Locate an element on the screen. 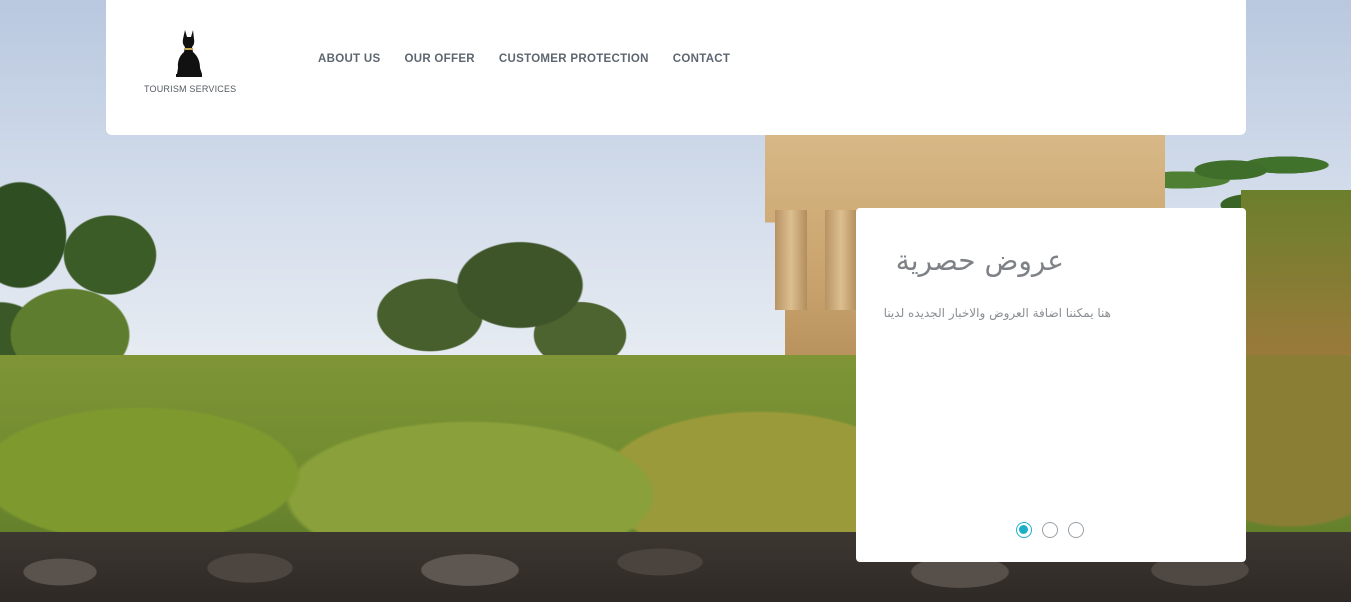 This screenshot has height=602, width=1351. brand-tagline: TOURISM SERVICES is located at coordinates (190, 89).